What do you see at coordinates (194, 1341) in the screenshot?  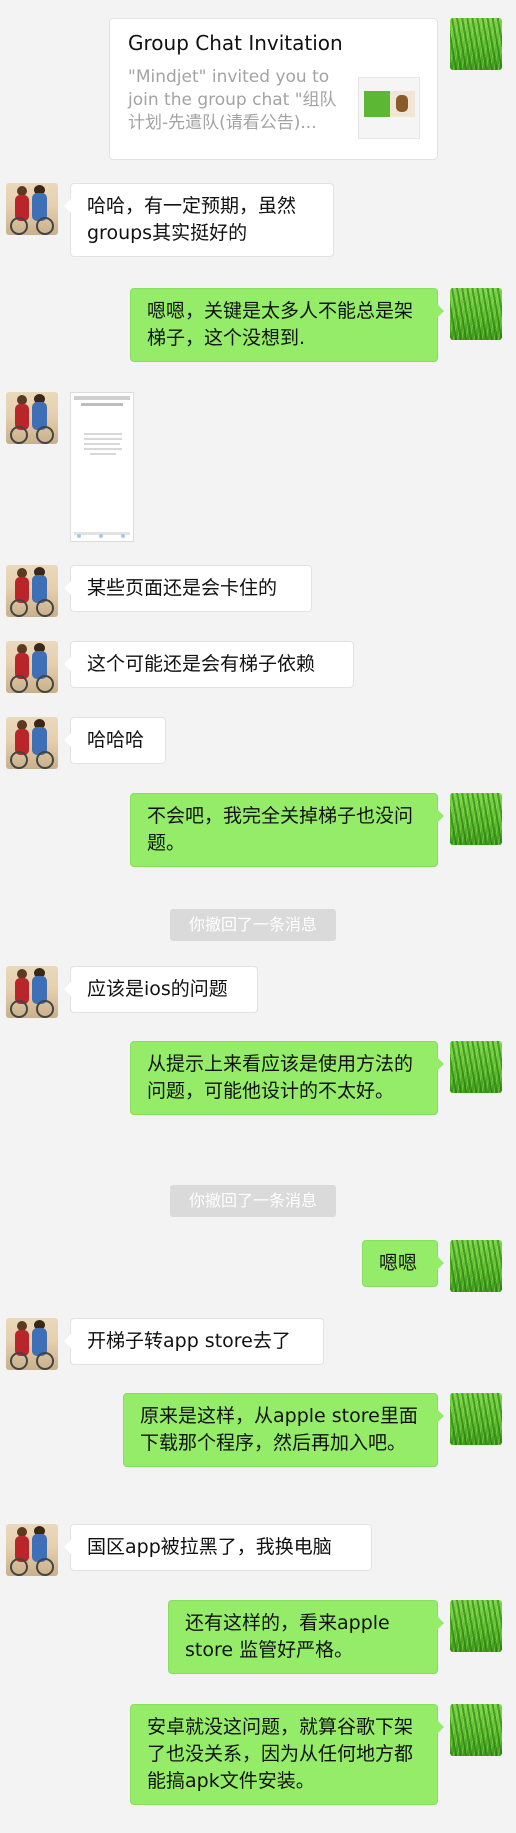 I see `message-bubble-received: 开梯子转app store去了` at bounding box center [194, 1341].